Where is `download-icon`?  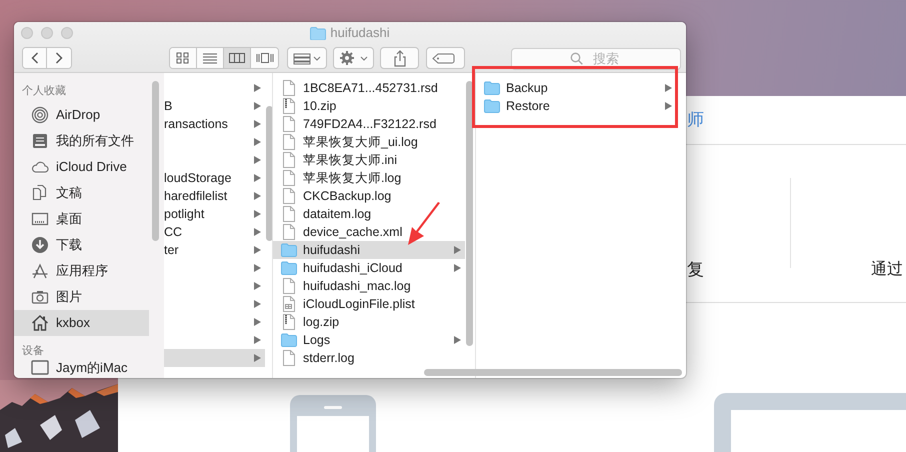
download-icon is located at coordinates (40, 245).